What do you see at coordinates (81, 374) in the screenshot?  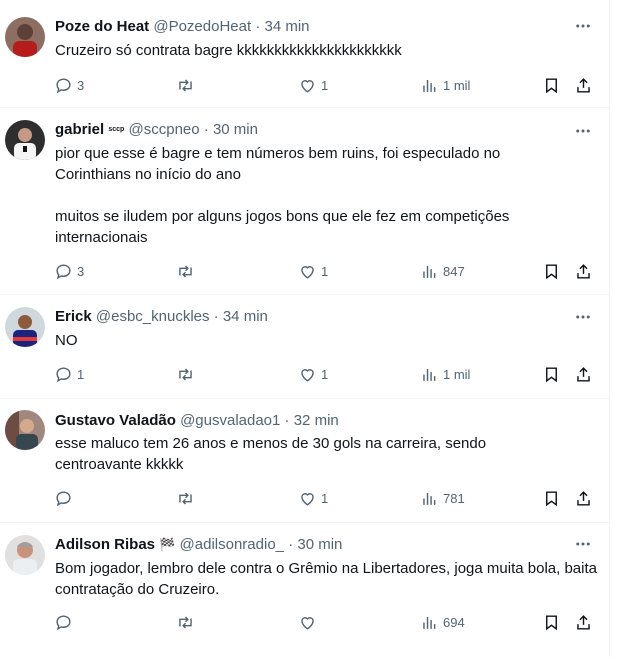 I see `reply-count: 1` at bounding box center [81, 374].